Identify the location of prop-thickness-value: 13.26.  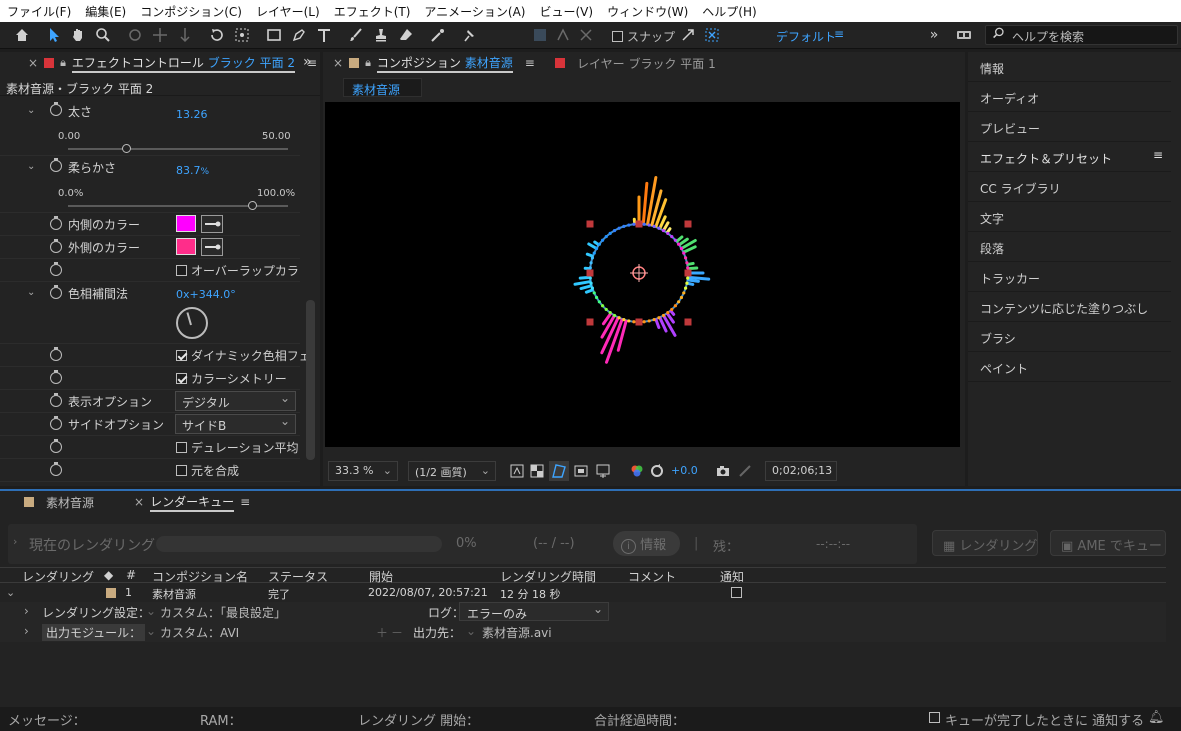
(192, 114).